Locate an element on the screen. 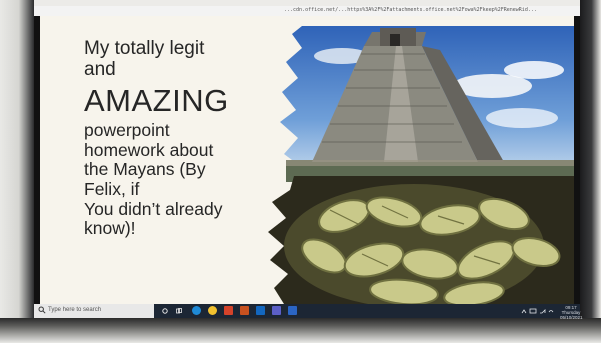 Image resolution: width=601 pixels, height=343 pixels. taskbar-search-box: Type here to search is located at coordinates (94, 311).